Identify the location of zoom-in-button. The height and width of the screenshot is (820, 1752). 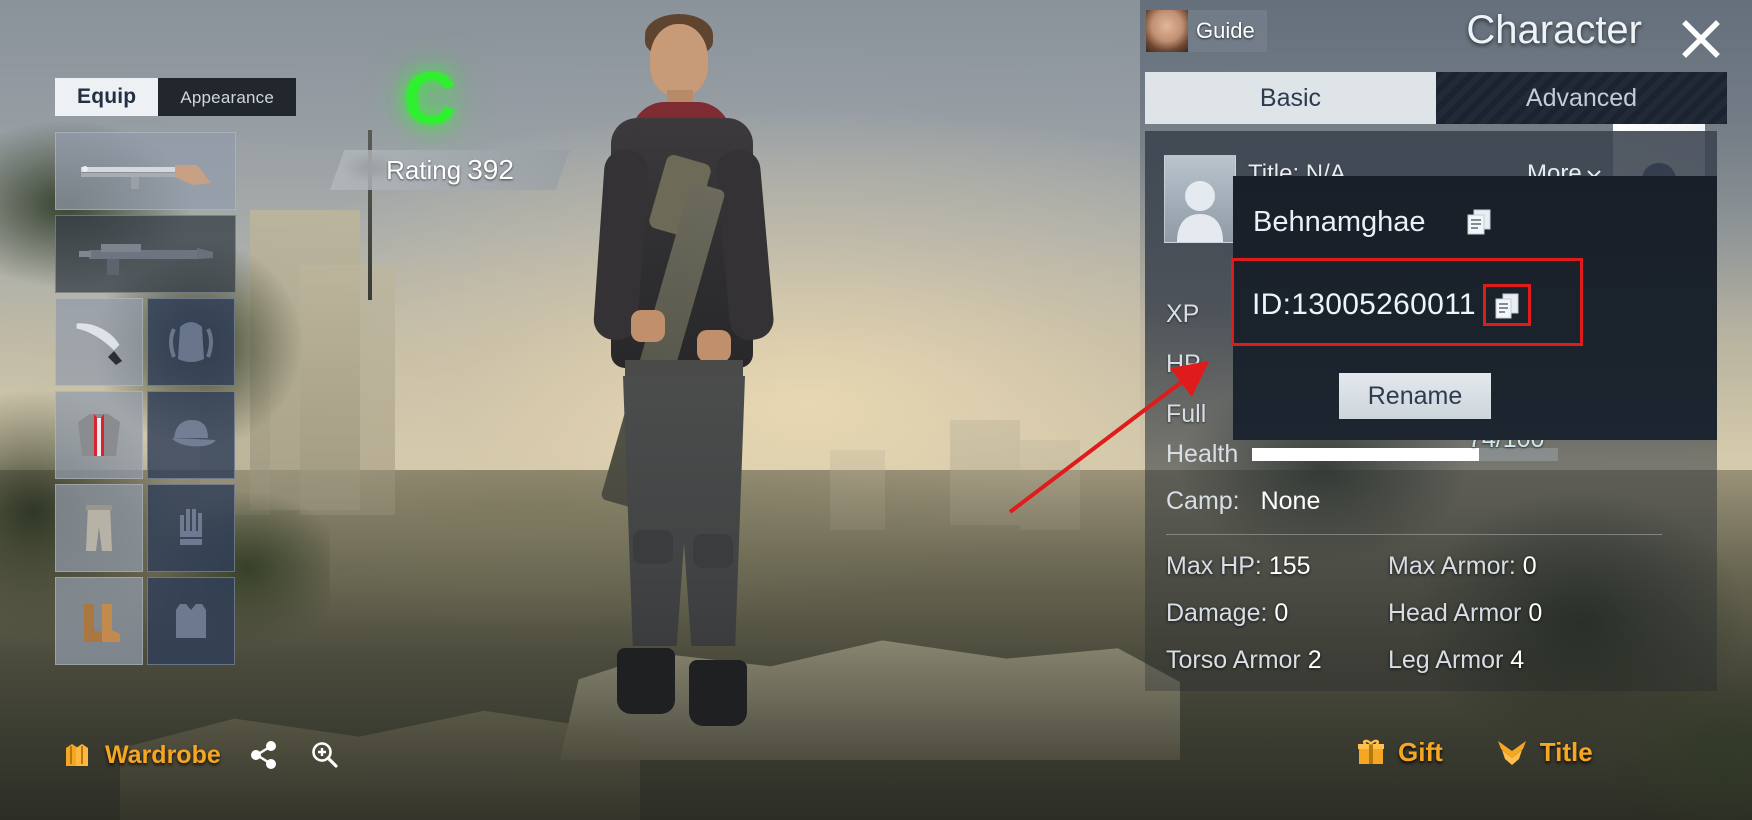
(324, 755).